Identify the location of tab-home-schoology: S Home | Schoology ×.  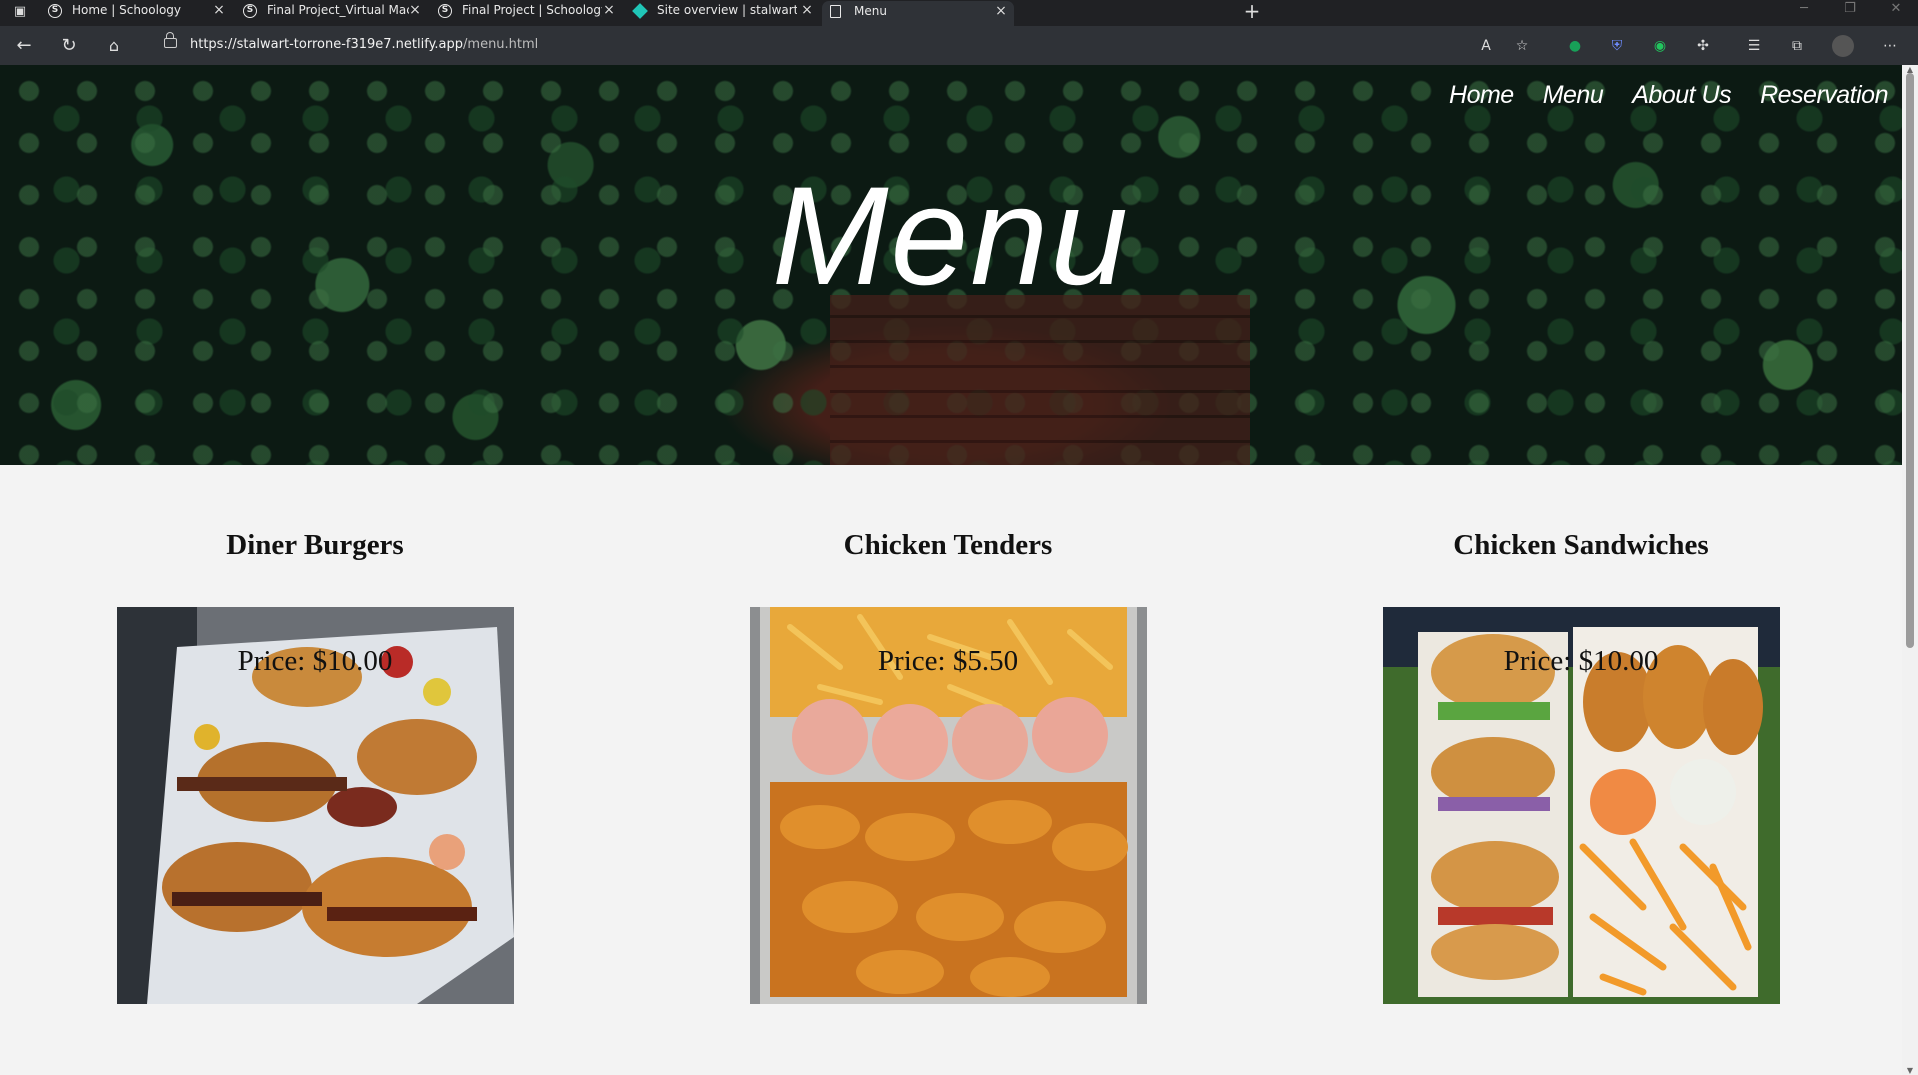
(135, 13).